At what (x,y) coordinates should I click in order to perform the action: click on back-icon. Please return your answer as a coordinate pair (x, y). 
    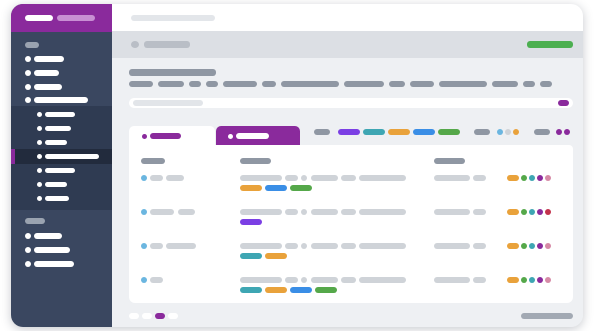
    Looking at the image, I should click on (135, 44).